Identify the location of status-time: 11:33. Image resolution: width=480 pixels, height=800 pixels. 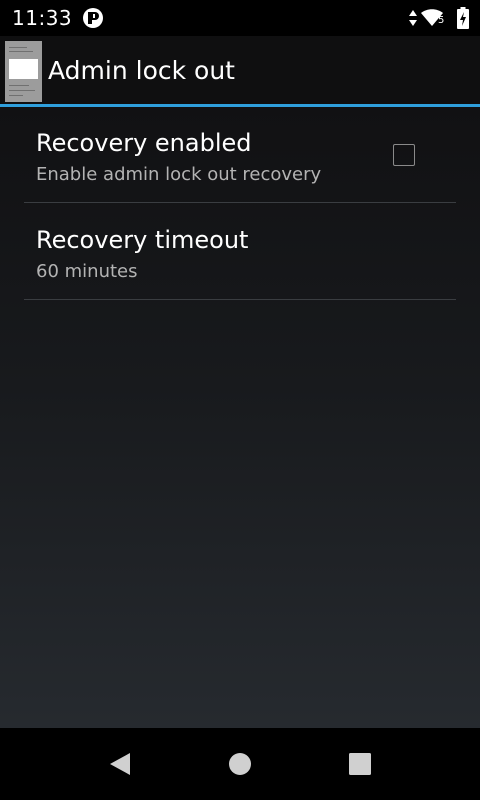
(42, 18).